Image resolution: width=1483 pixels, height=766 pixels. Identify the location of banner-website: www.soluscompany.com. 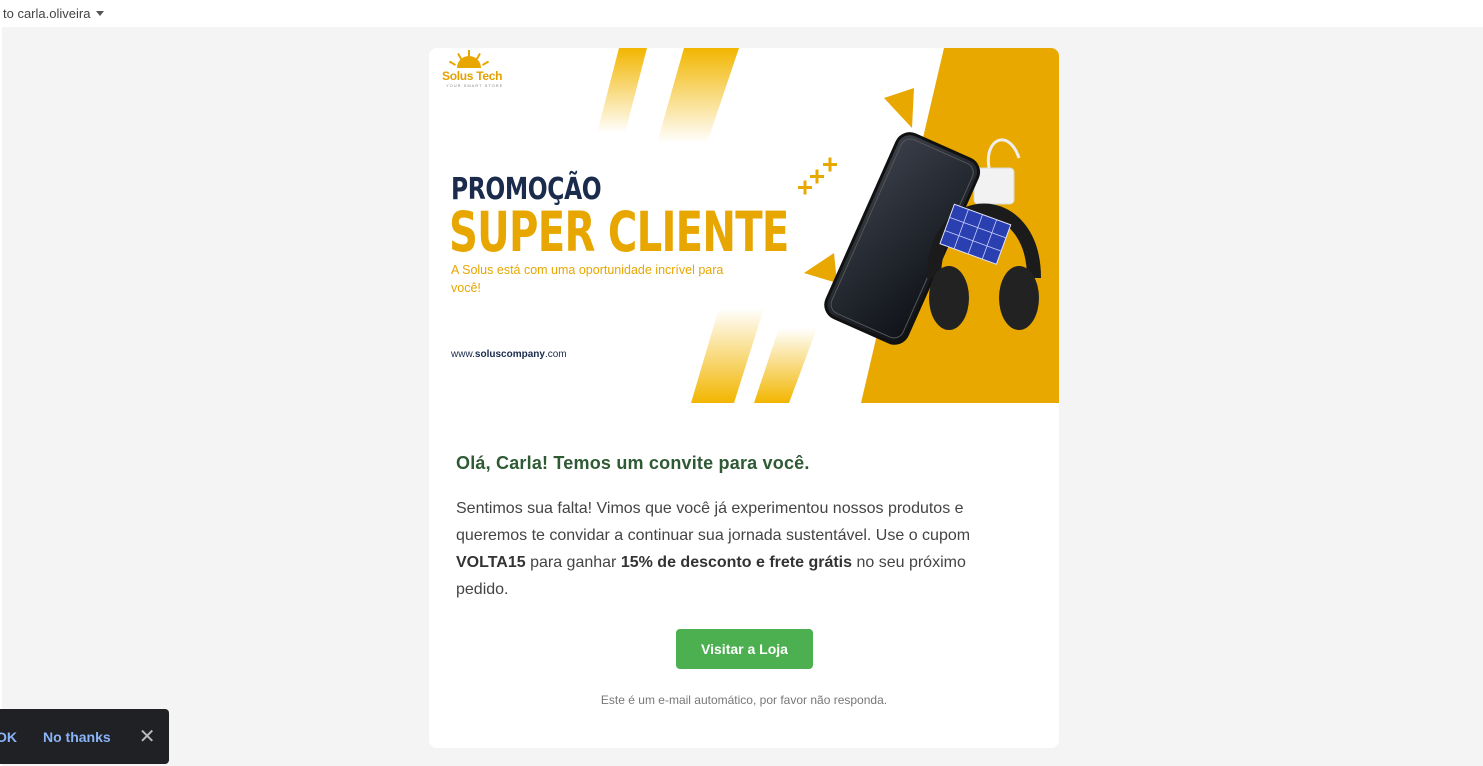
(509, 354).